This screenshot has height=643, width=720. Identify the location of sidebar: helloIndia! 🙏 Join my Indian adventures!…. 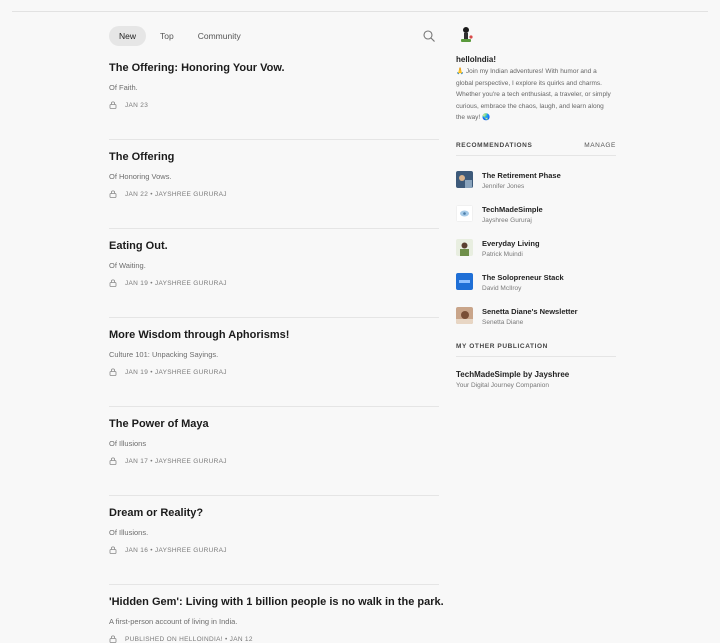
(536, 206).